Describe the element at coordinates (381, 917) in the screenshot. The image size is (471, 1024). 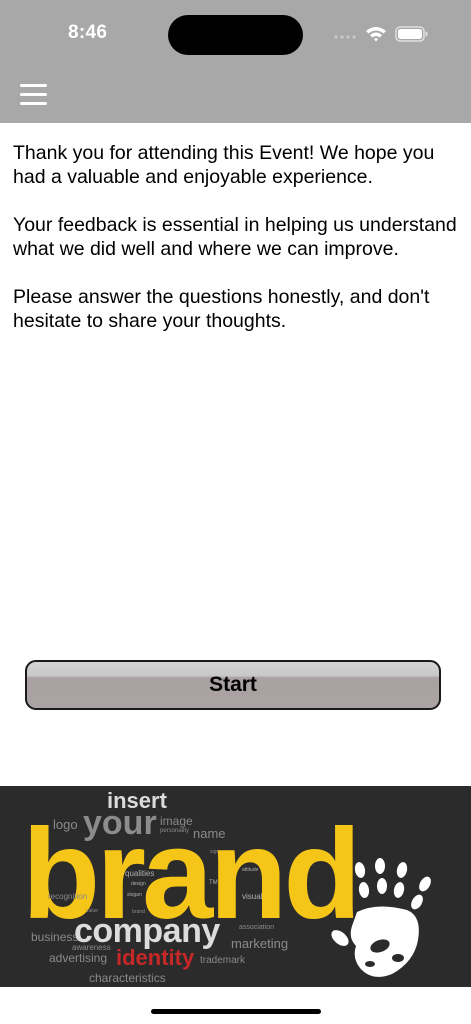
I see `handprint-icon` at that location.